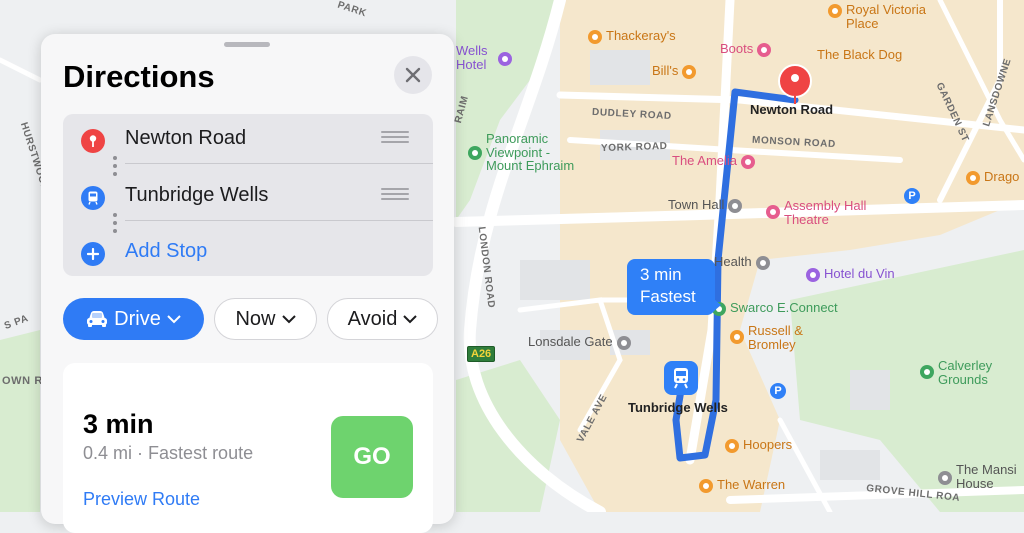  I want to click on poi-label: Thackeray's, so click(641, 35).